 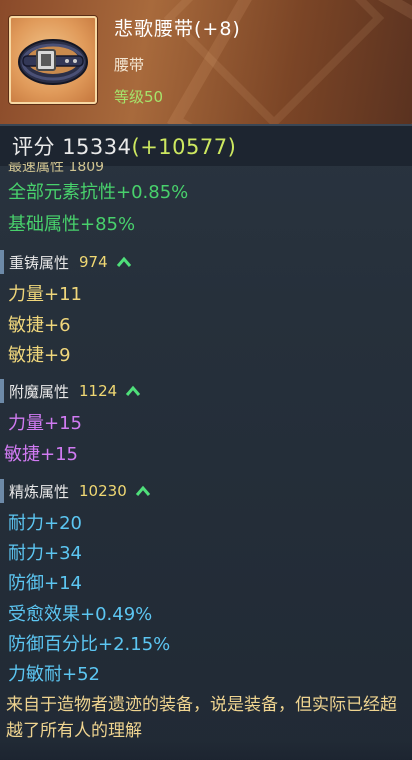 What do you see at coordinates (97, 147) in the screenshot?
I see `score-value: 15334` at bounding box center [97, 147].